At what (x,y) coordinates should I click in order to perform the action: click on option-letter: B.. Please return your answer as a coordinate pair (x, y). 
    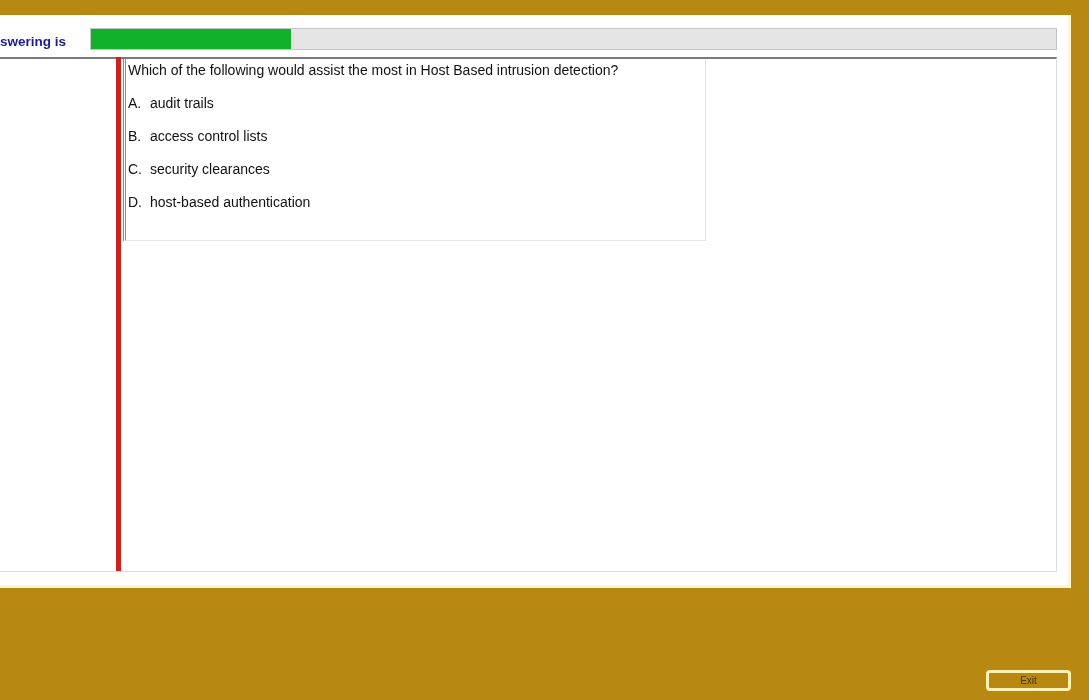
    Looking at the image, I should click on (135, 136).